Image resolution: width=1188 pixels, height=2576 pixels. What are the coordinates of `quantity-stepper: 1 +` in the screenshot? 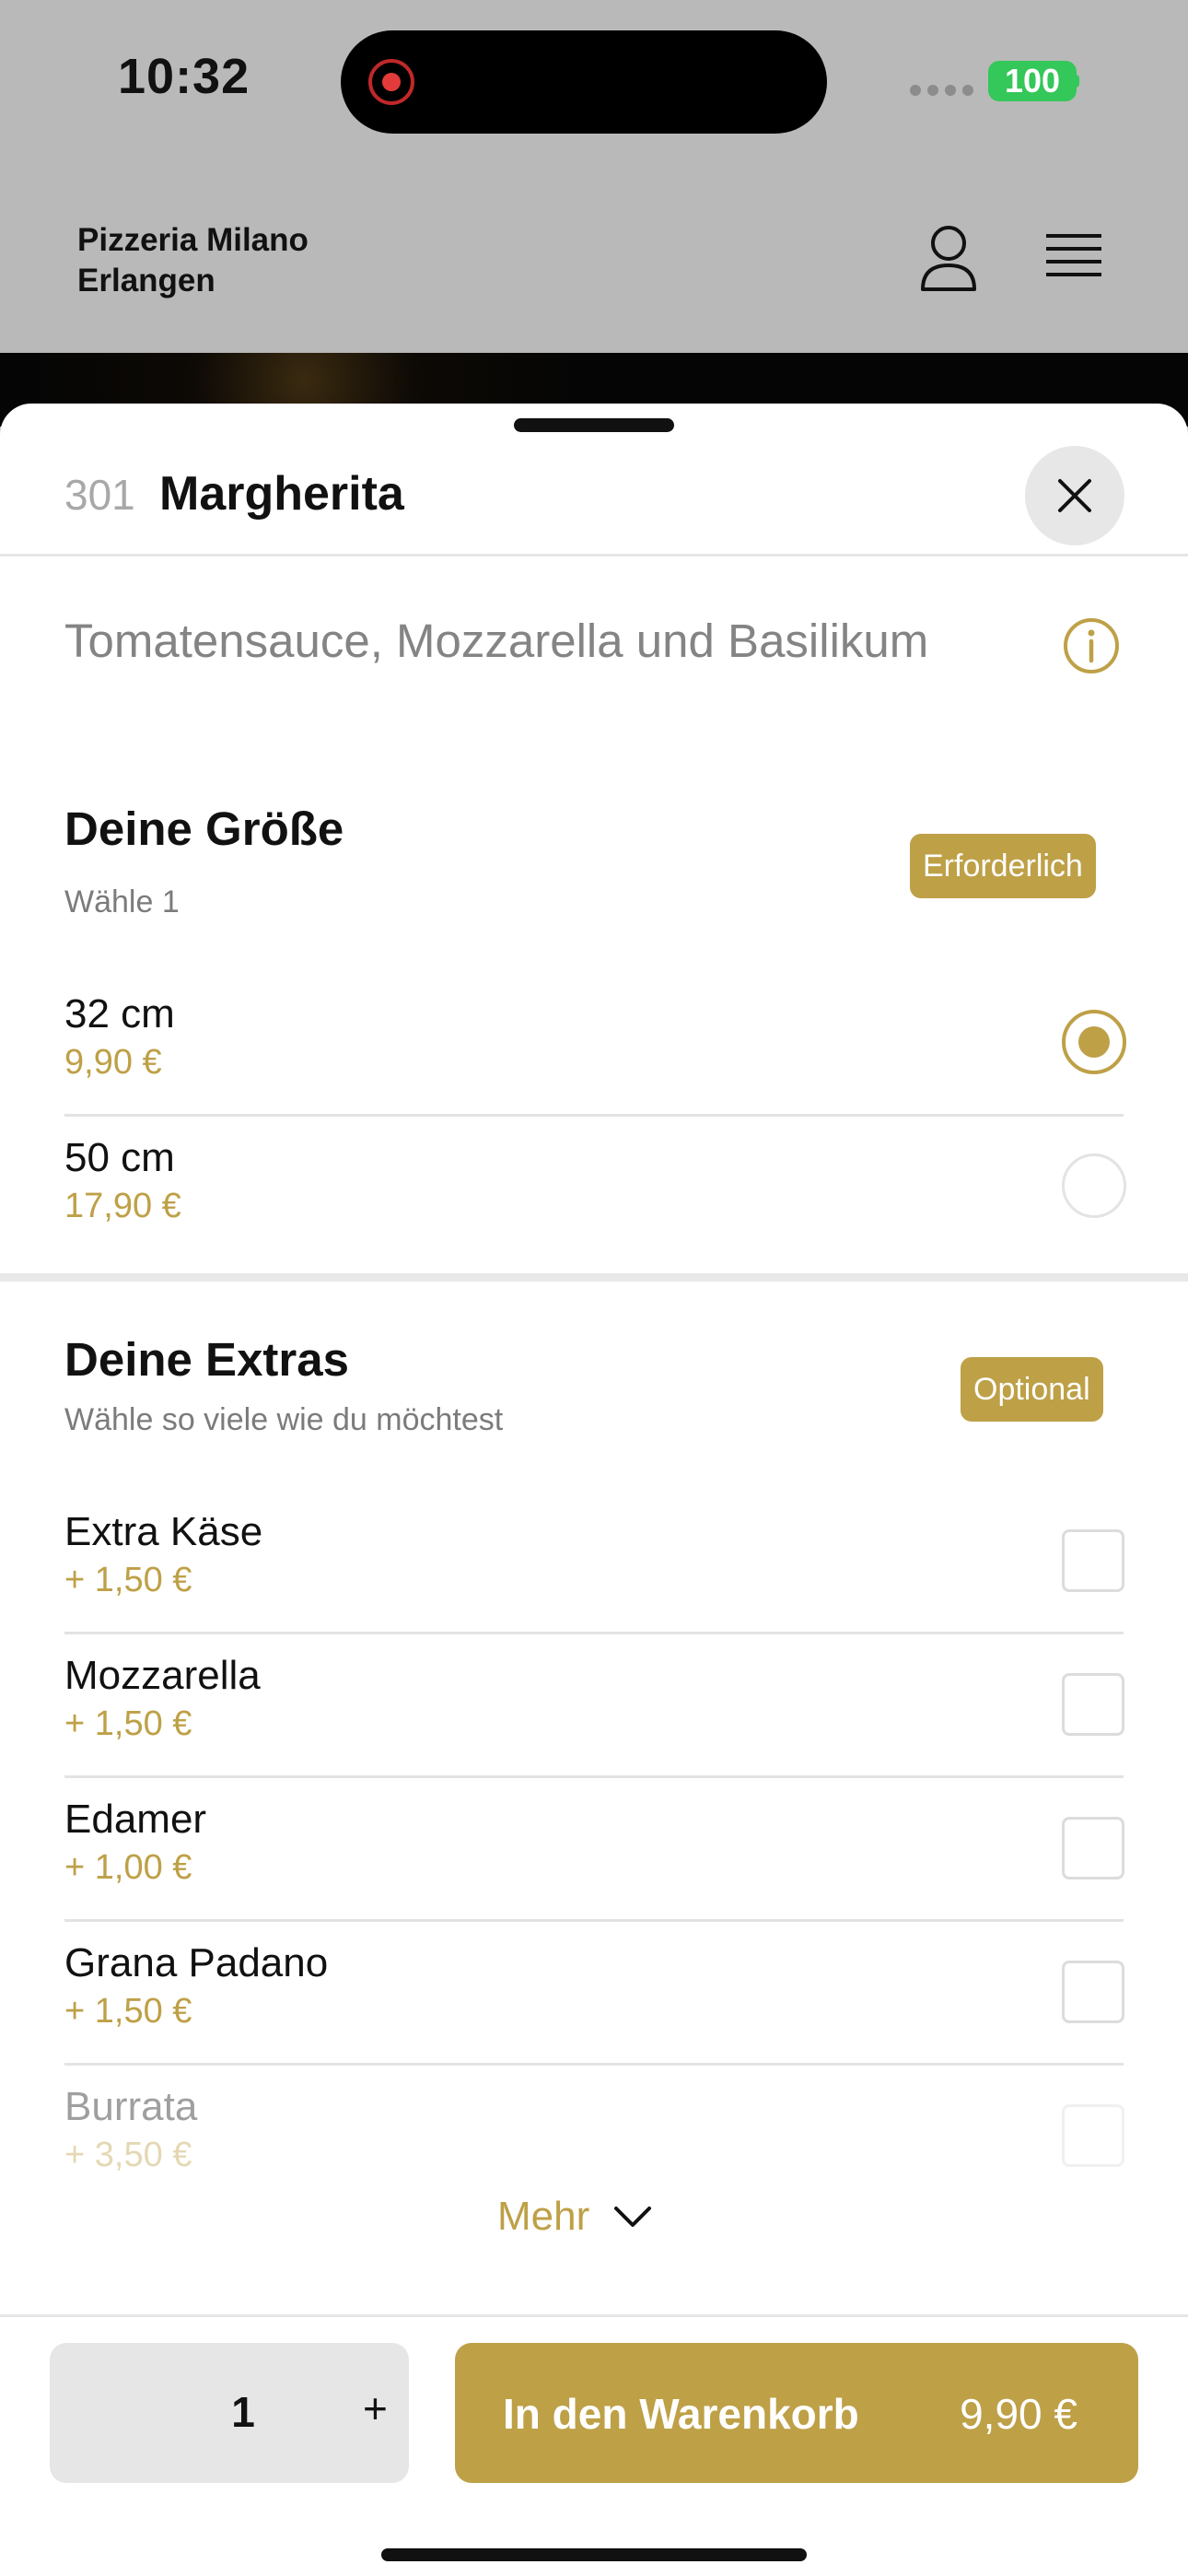 It's located at (230, 2413).